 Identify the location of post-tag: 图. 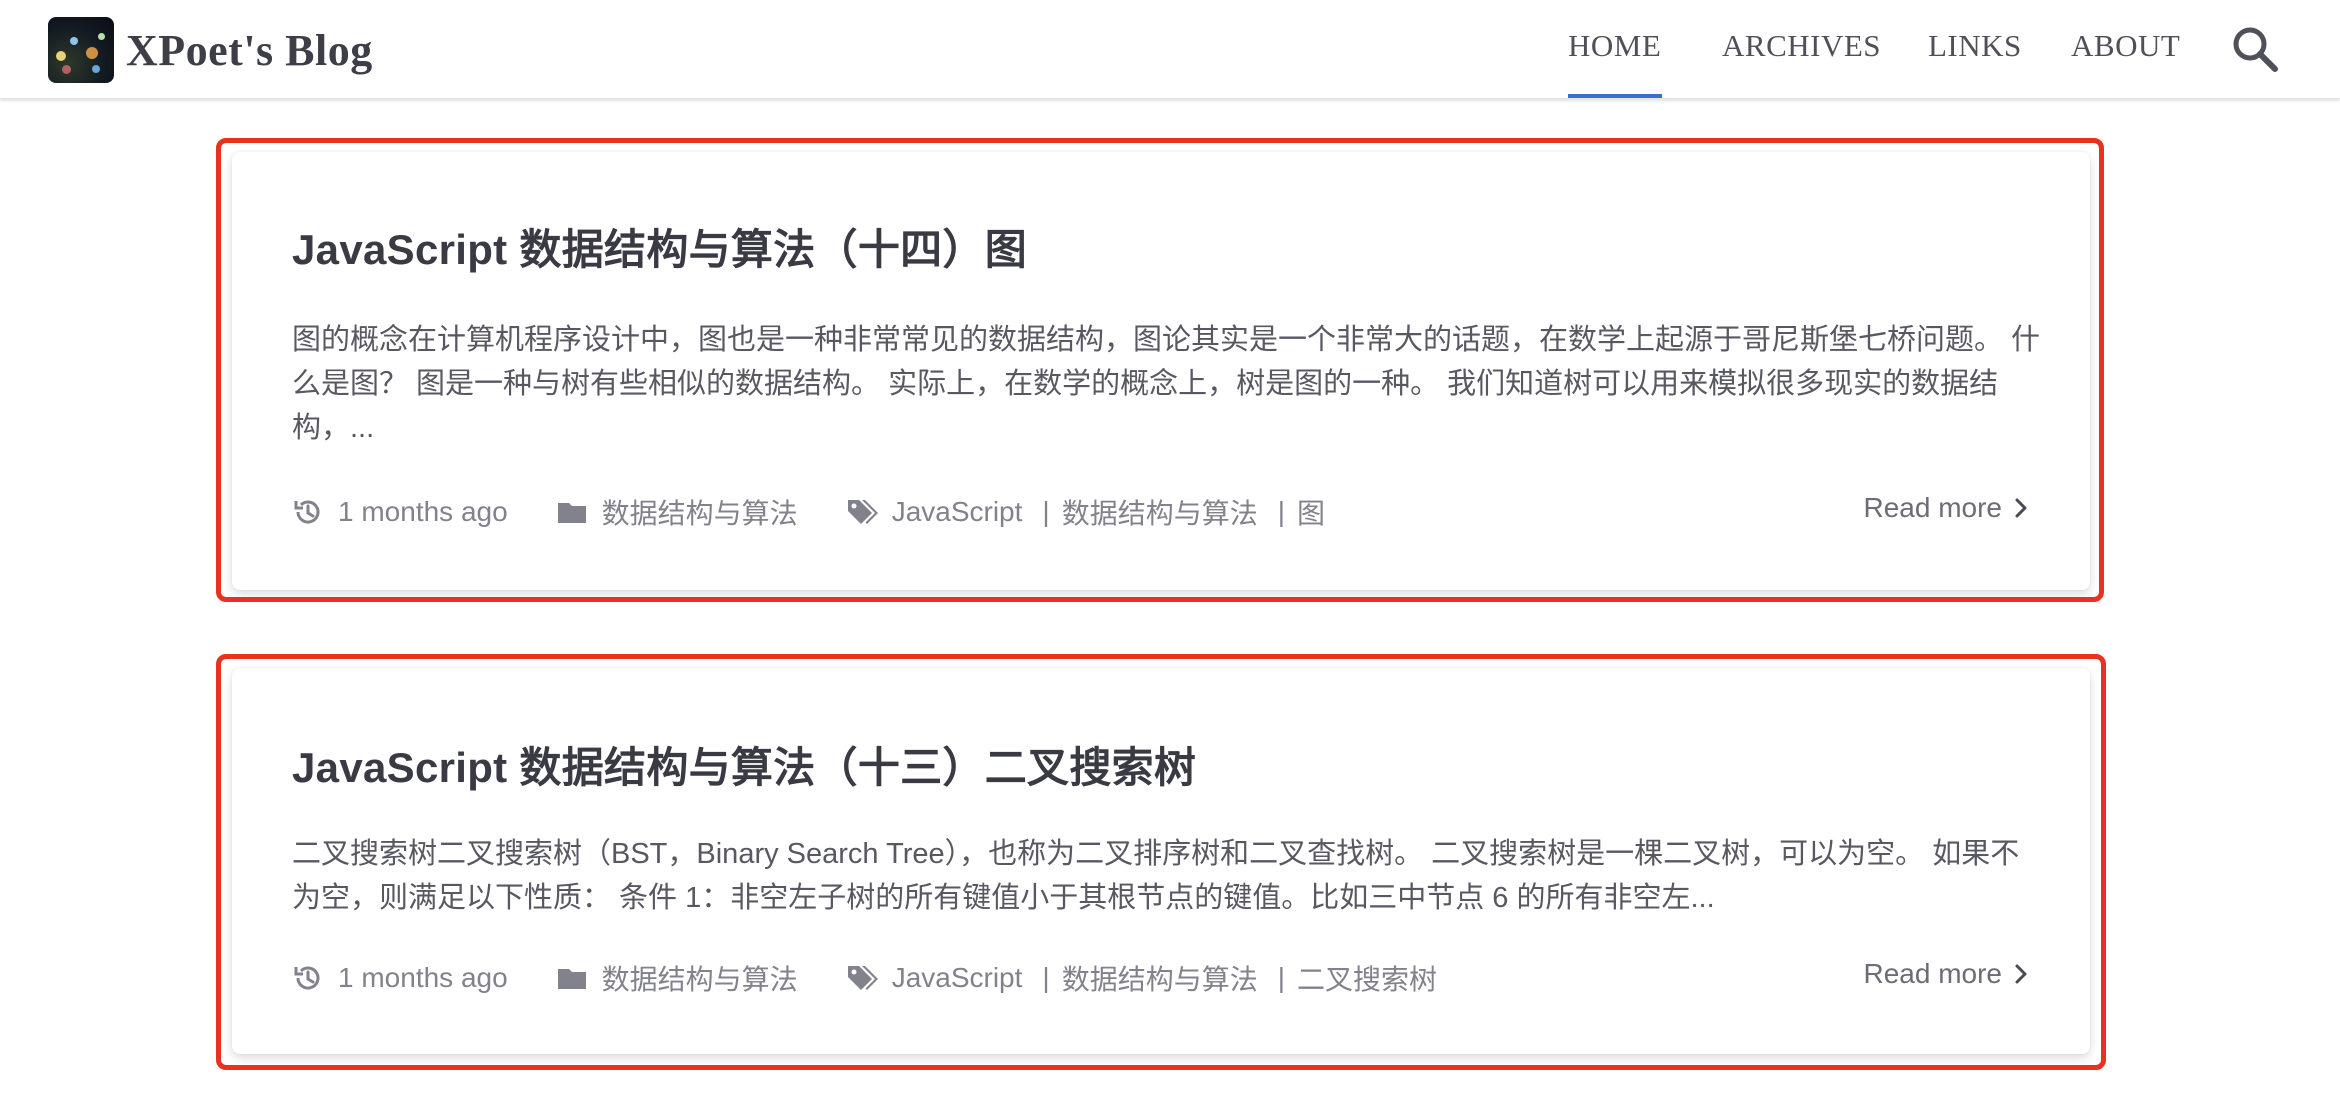
(1311, 512).